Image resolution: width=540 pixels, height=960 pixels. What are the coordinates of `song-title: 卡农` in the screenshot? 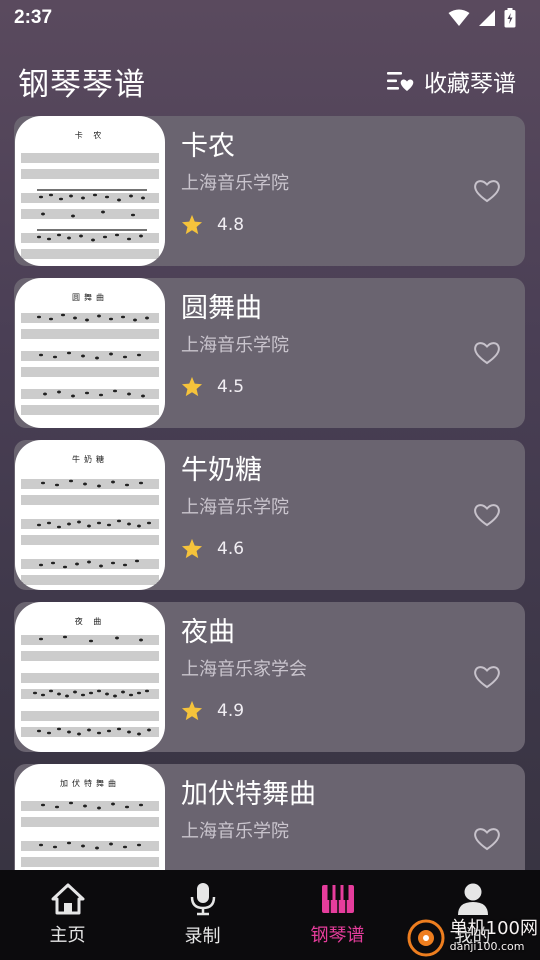 It's located at (208, 146).